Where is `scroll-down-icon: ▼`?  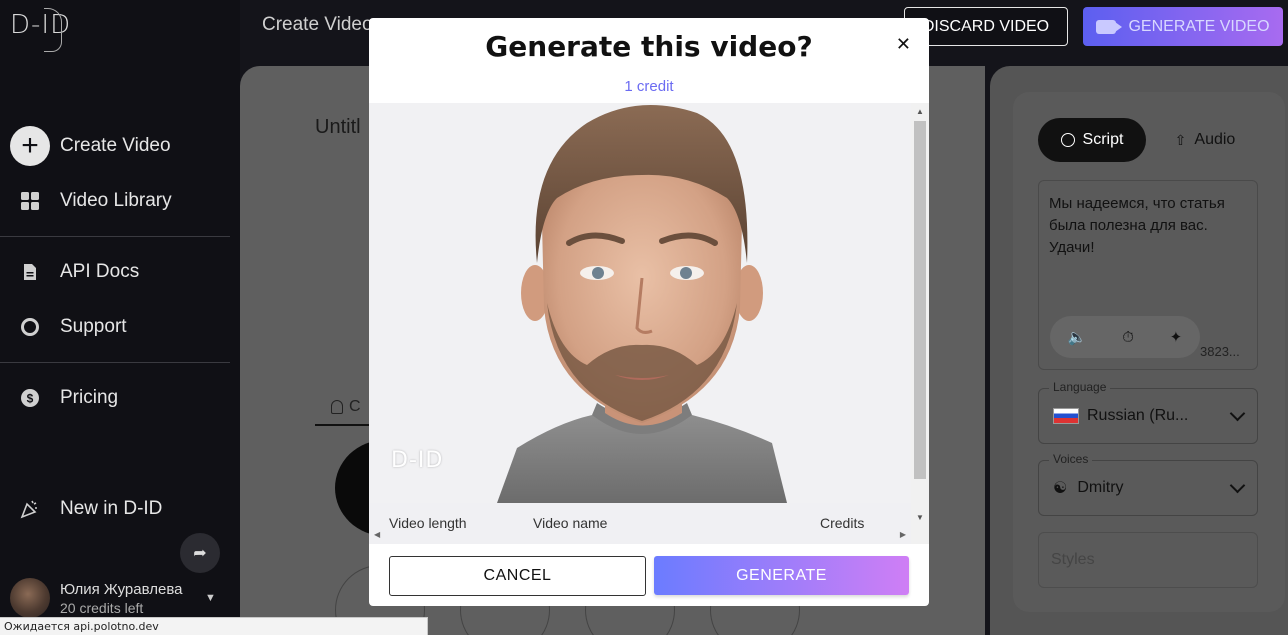
scroll-down-icon: ▼ is located at coordinates (920, 517).